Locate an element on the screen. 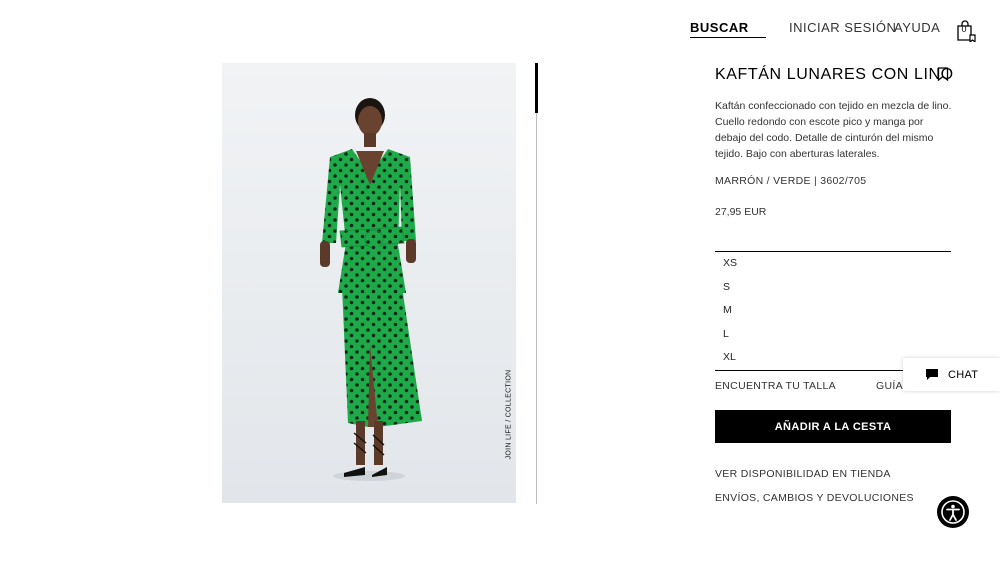  size-guide-link: GUÍA is located at coordinates (889, 386).